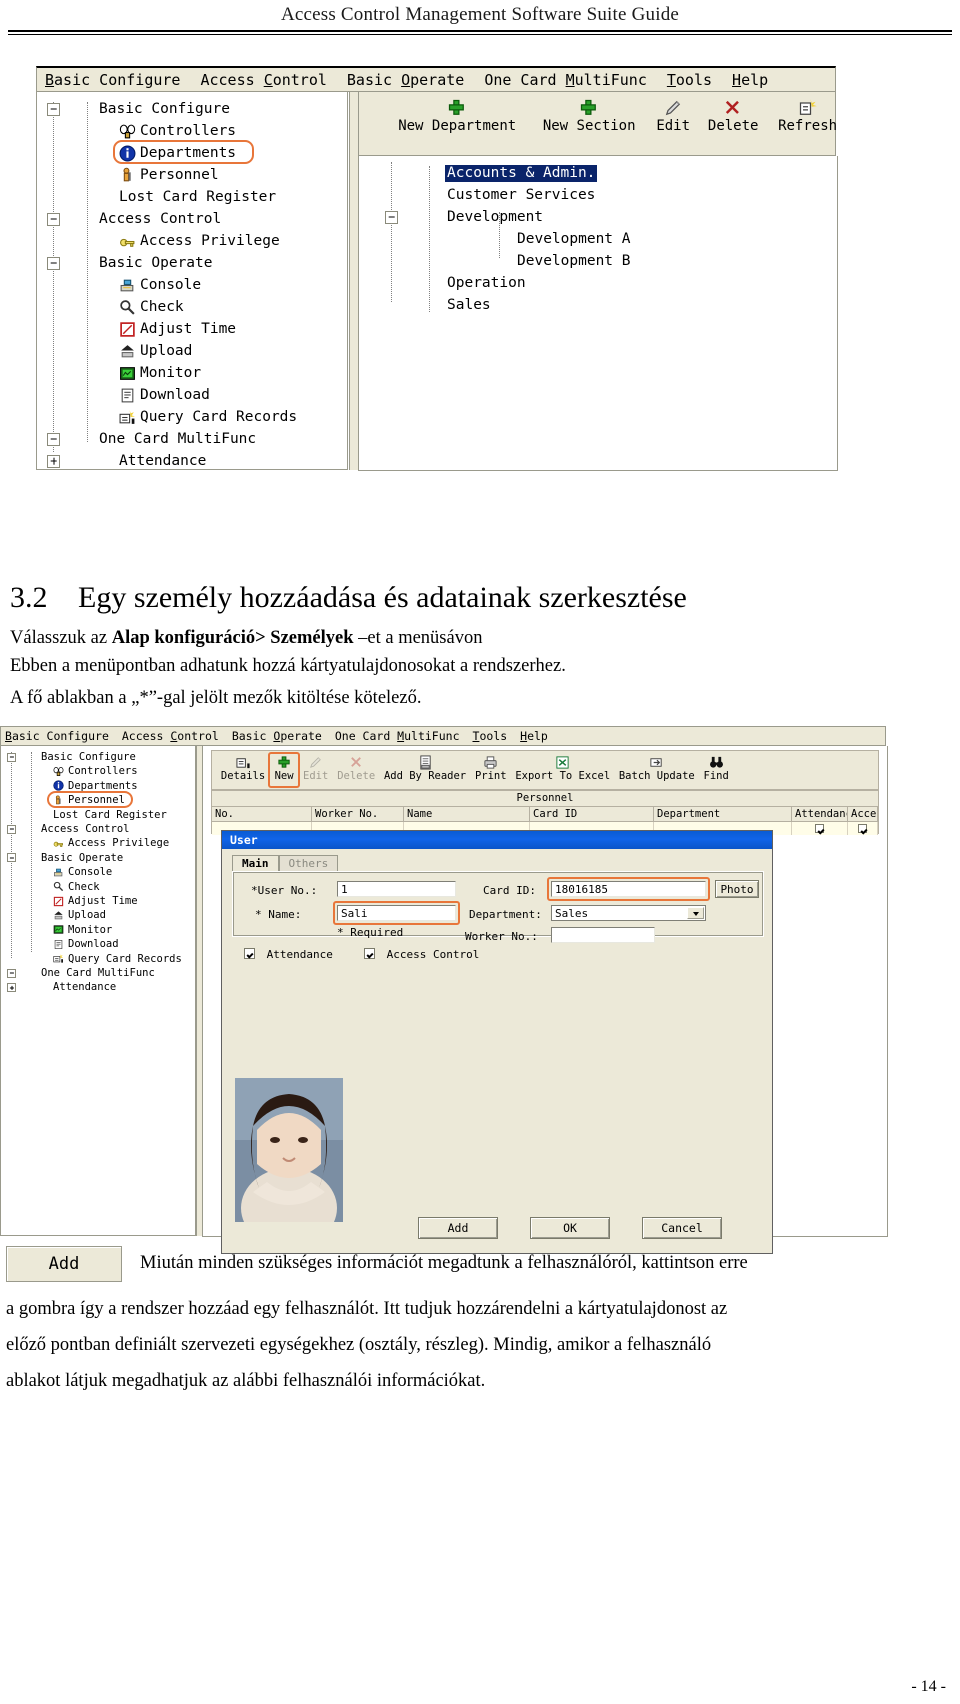 The image size is (960, 1704). Describe the element at coordinates (170, 736) in the screenshot. I see `menu-access-control-2: Access Control` at that location.